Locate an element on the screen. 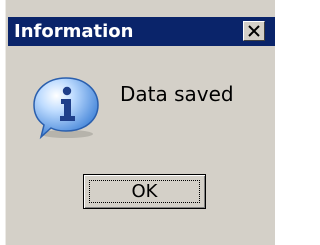 The image size is (320, 245). ok-button: OK is located at coordinates (144, 191).